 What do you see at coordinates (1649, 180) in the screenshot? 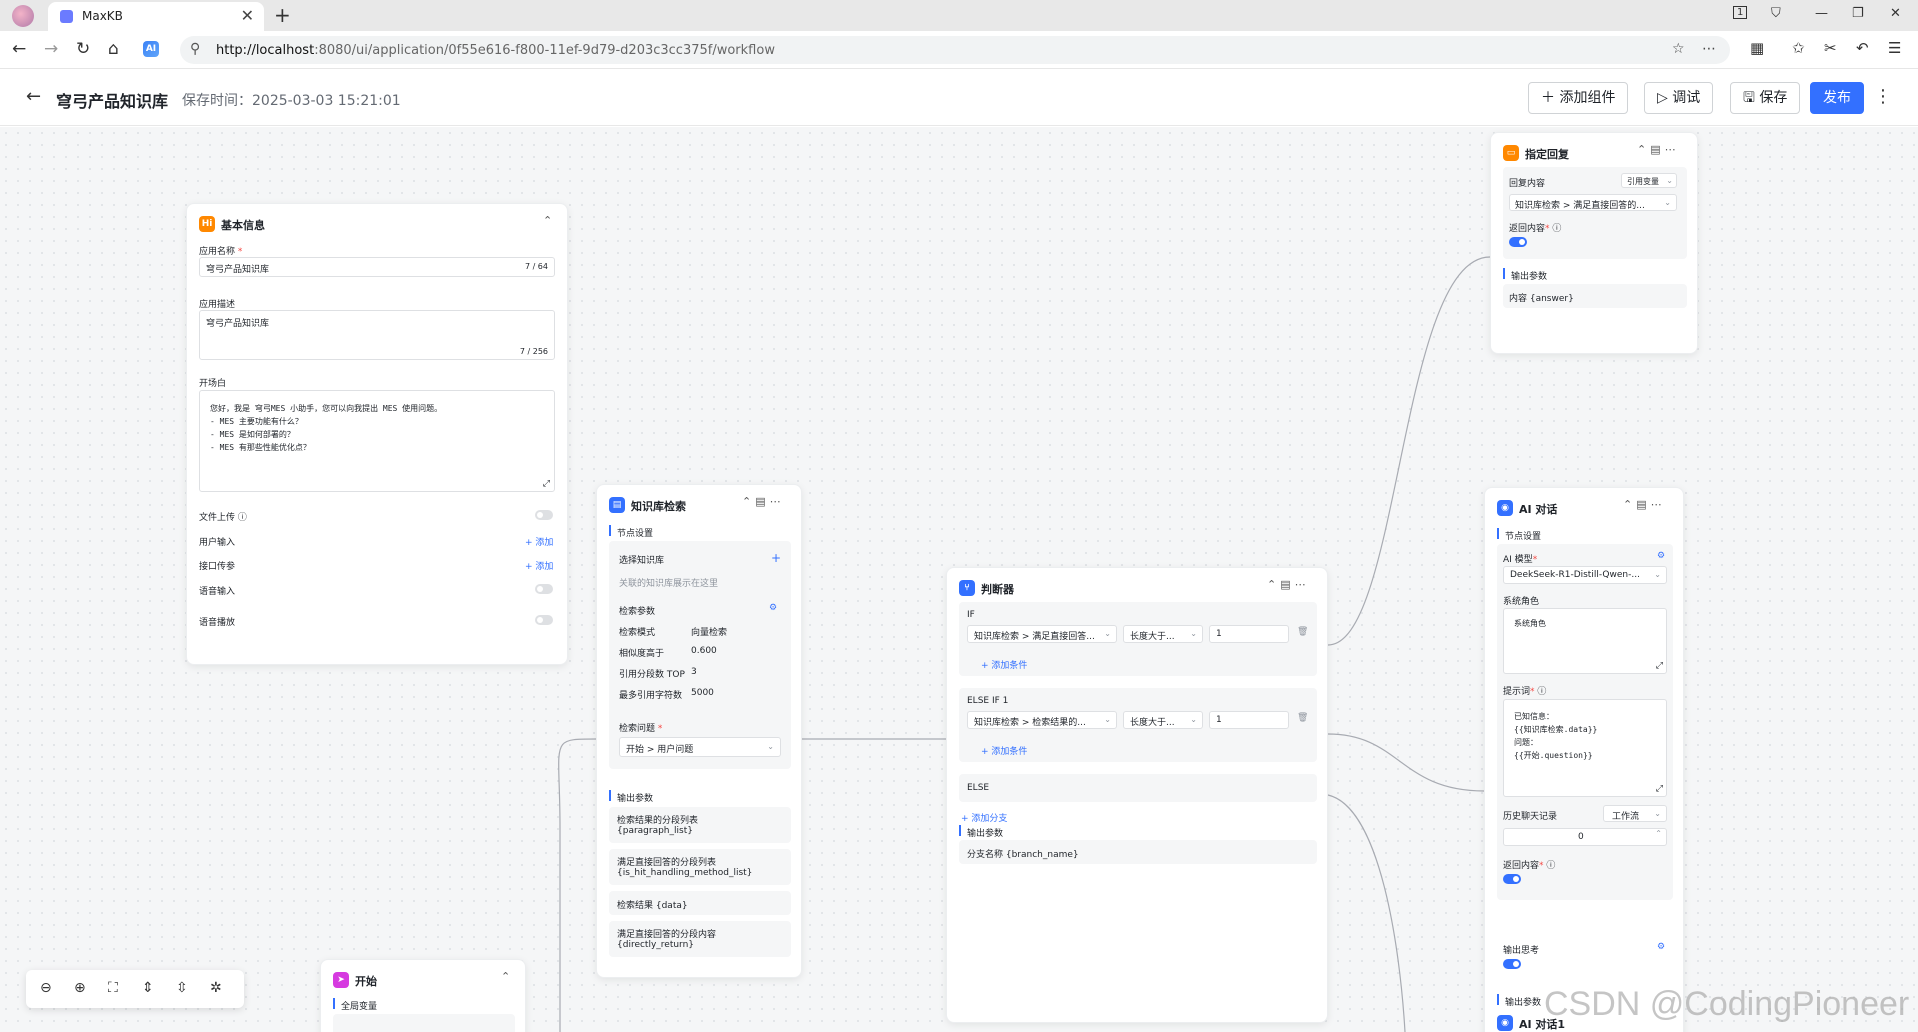
I see `ref-var-select: 引用变量 ⌄` at bounding box center [1649, 180].